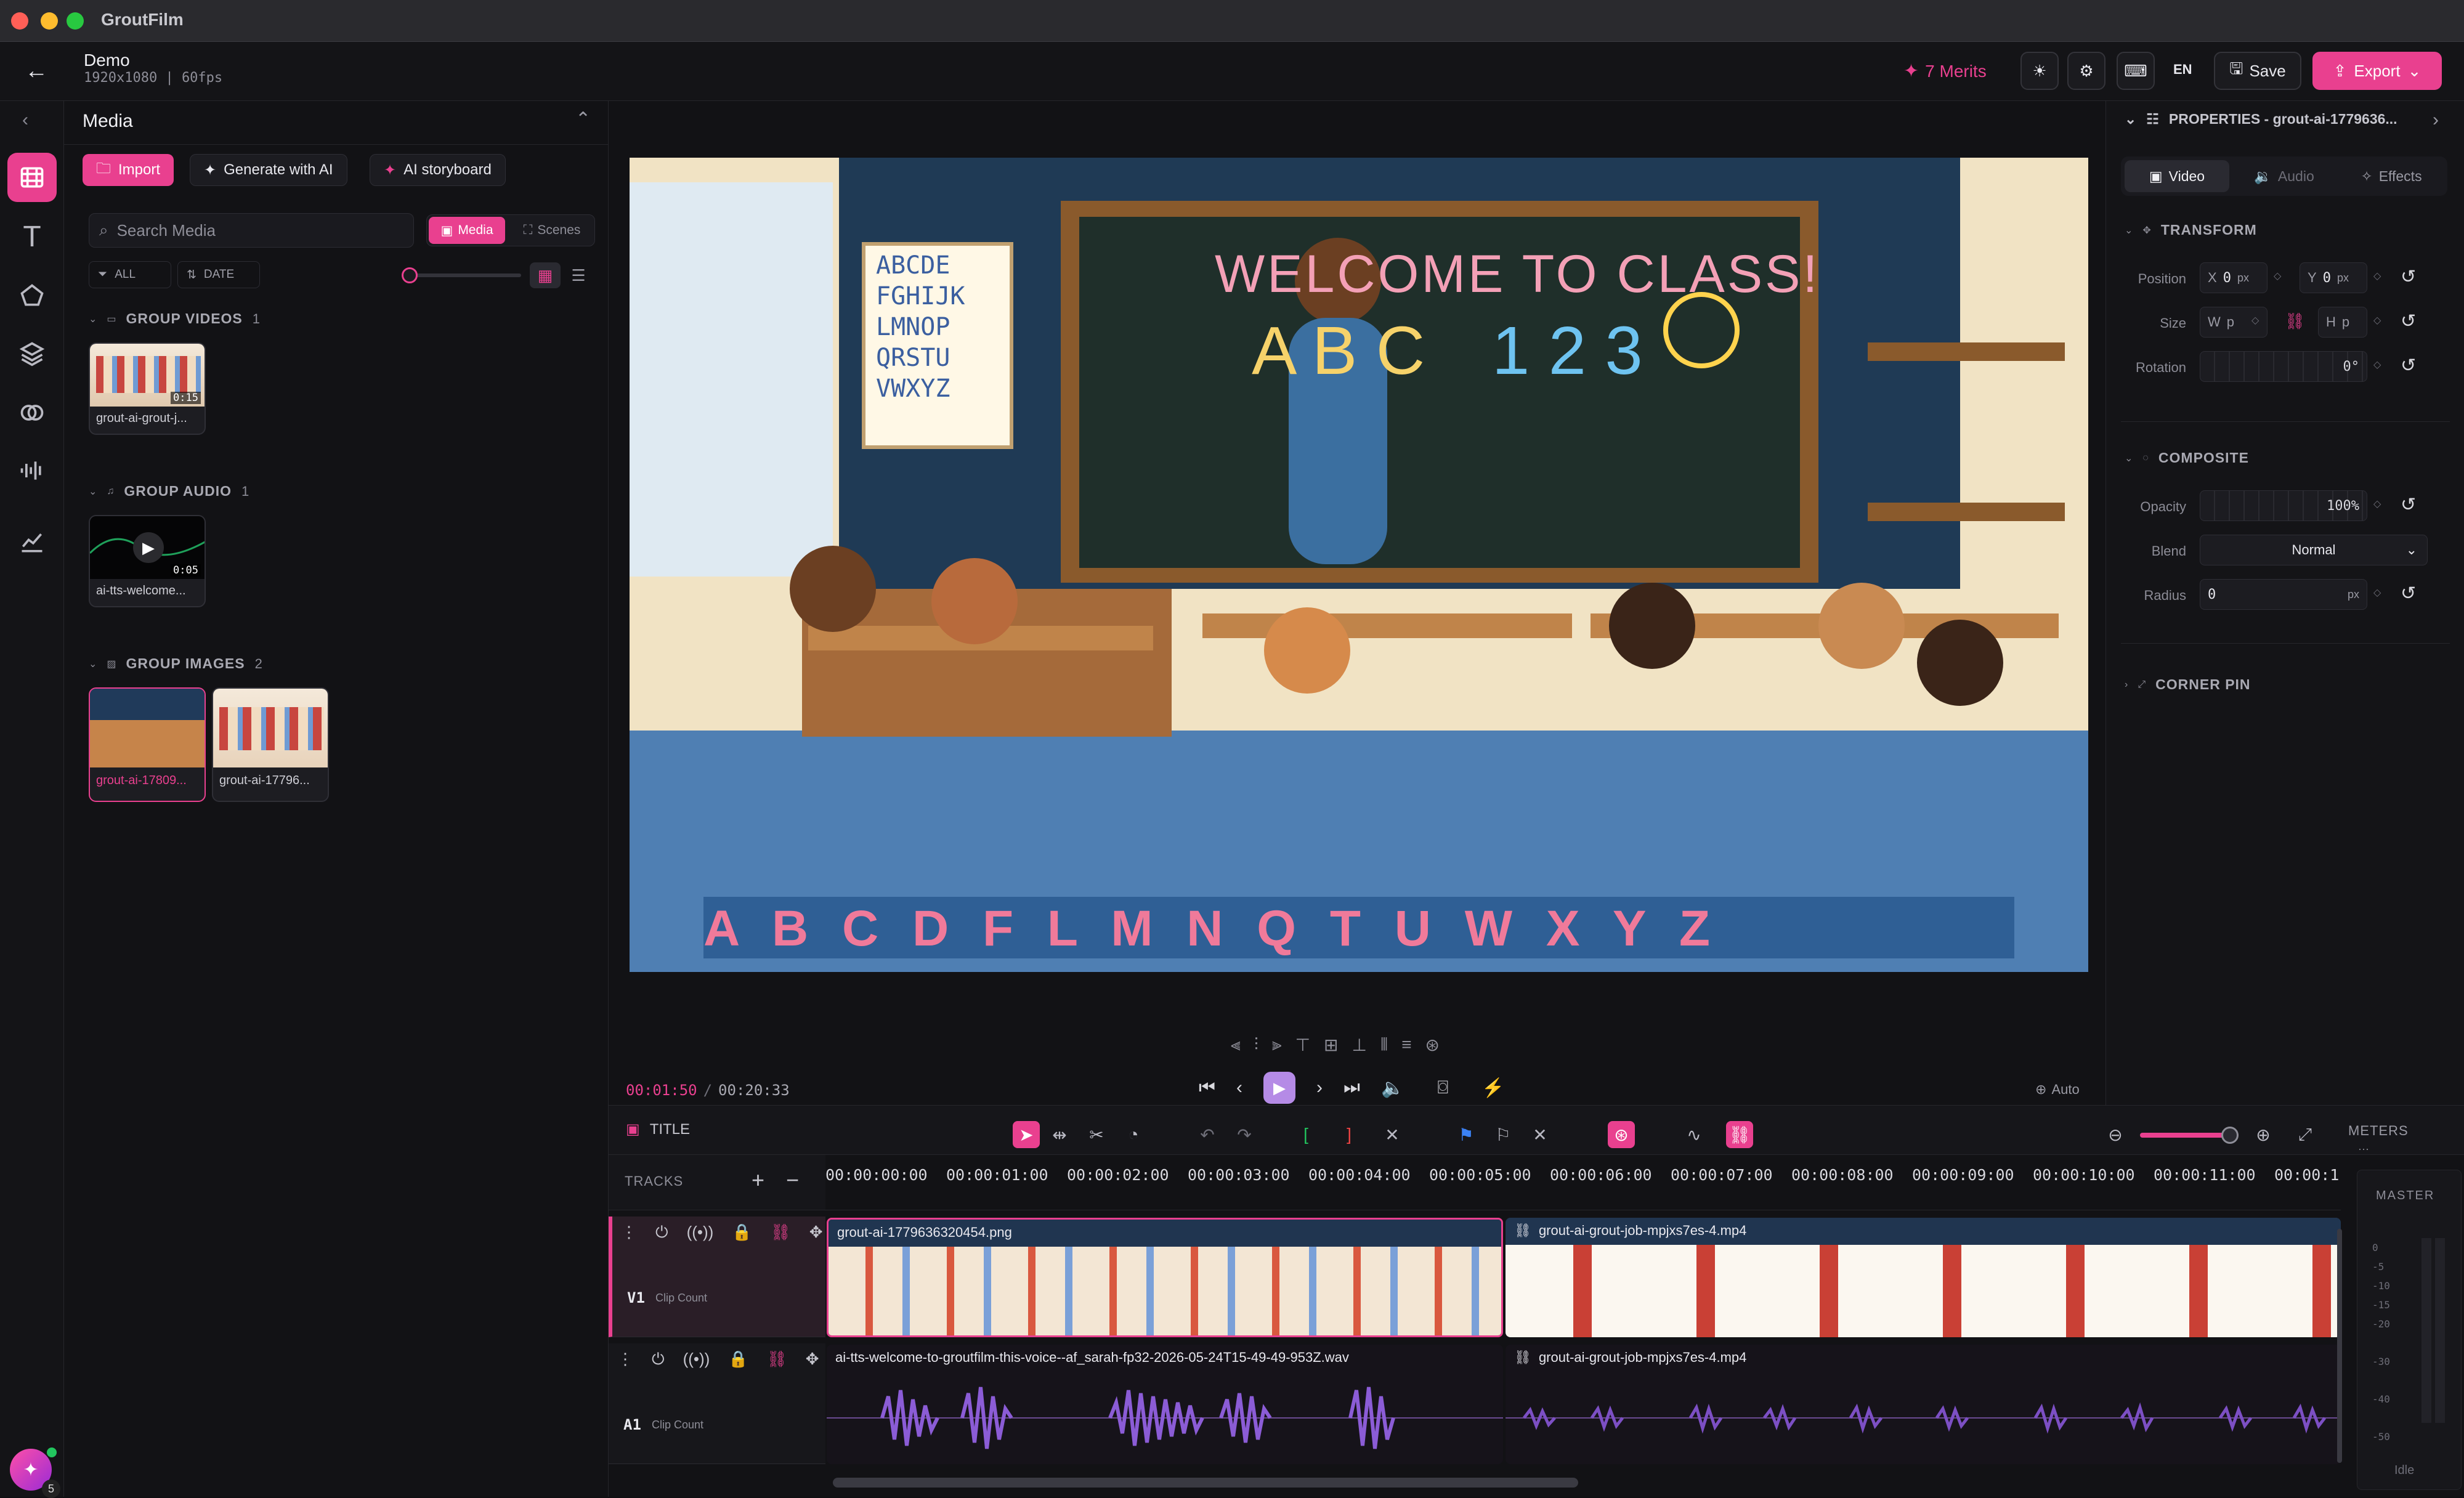  I want to click on tab-video: ▣ Video, so click(2177, 176).